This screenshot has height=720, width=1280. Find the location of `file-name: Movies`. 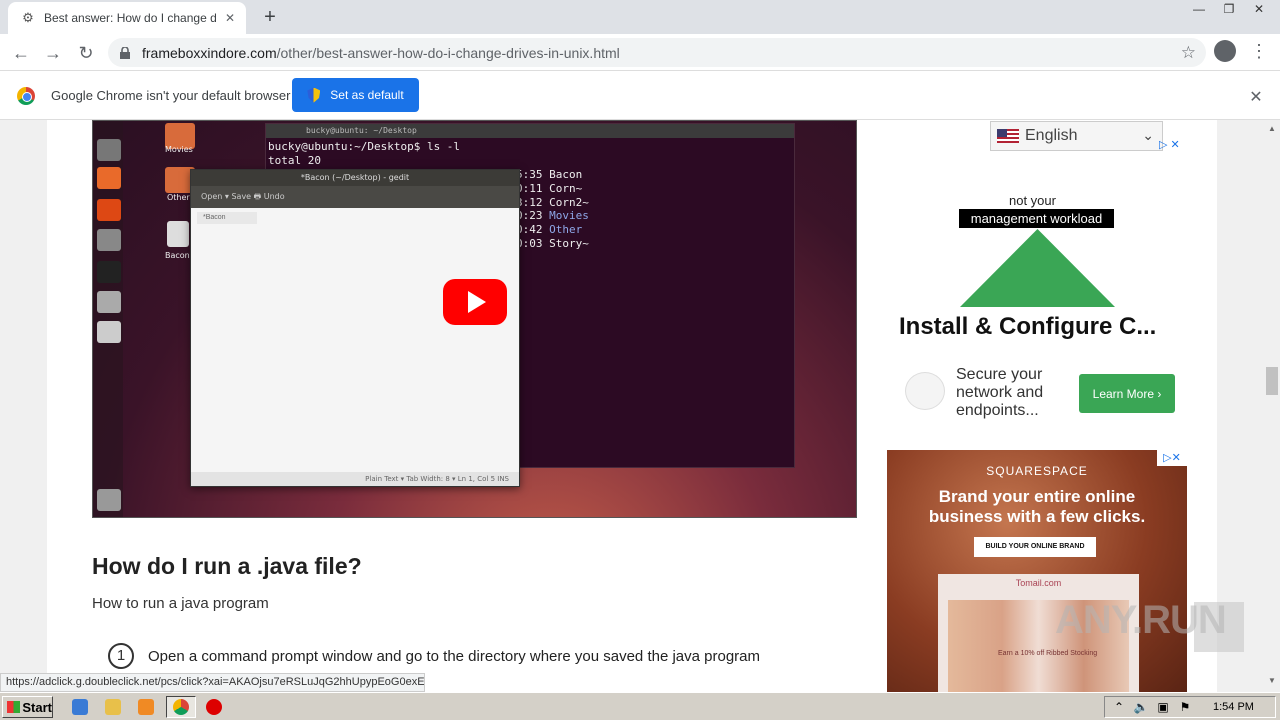

file-name: Movies is located at coordinates (569, 216).